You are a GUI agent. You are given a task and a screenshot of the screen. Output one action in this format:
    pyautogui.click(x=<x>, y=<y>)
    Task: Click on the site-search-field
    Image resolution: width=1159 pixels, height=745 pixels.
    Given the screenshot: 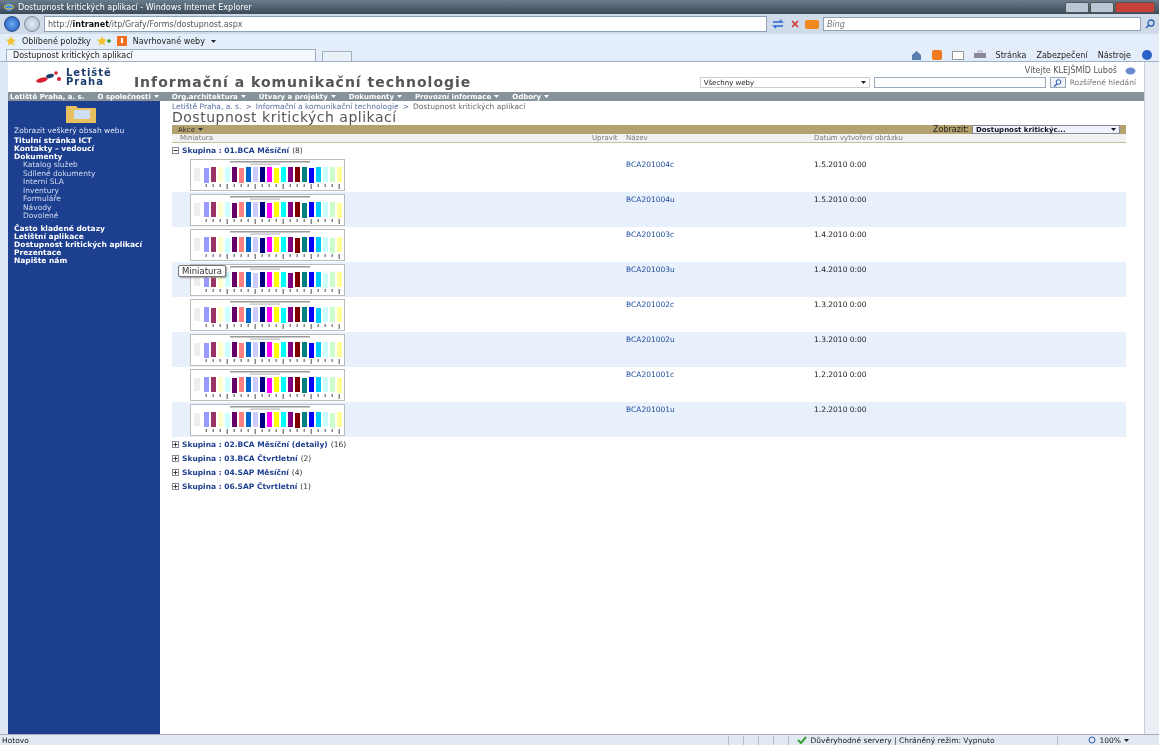 What is the action you would take?
    pyautogui.click(x=959, y=82)
    